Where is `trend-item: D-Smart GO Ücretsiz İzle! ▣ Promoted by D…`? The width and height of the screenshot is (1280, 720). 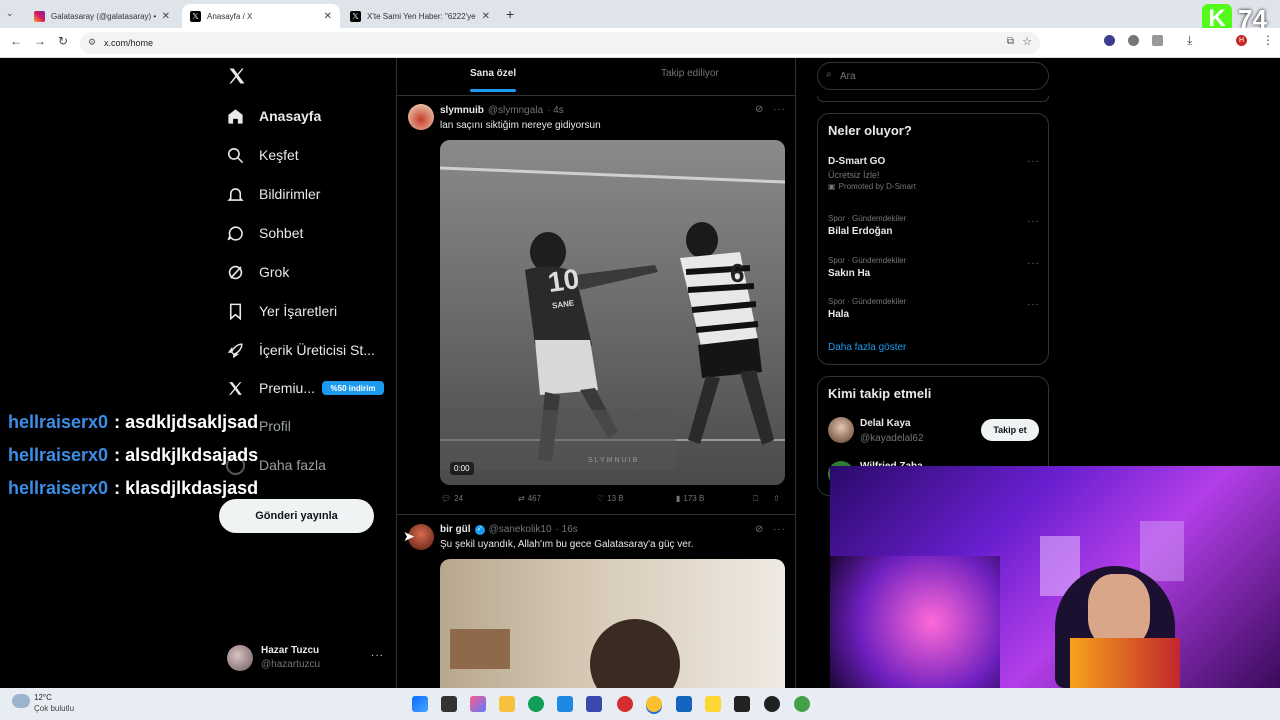 trend-item: D-Smart GO Ücretsiz İzle! ▣ Promoted by D… is located at coordinates (934, 176).